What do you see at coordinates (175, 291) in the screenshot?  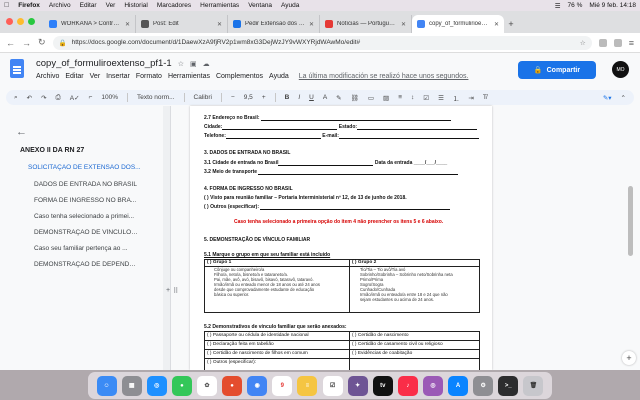 I see `drag-handle-icon: ⠿` at bounding box center [175, 291].